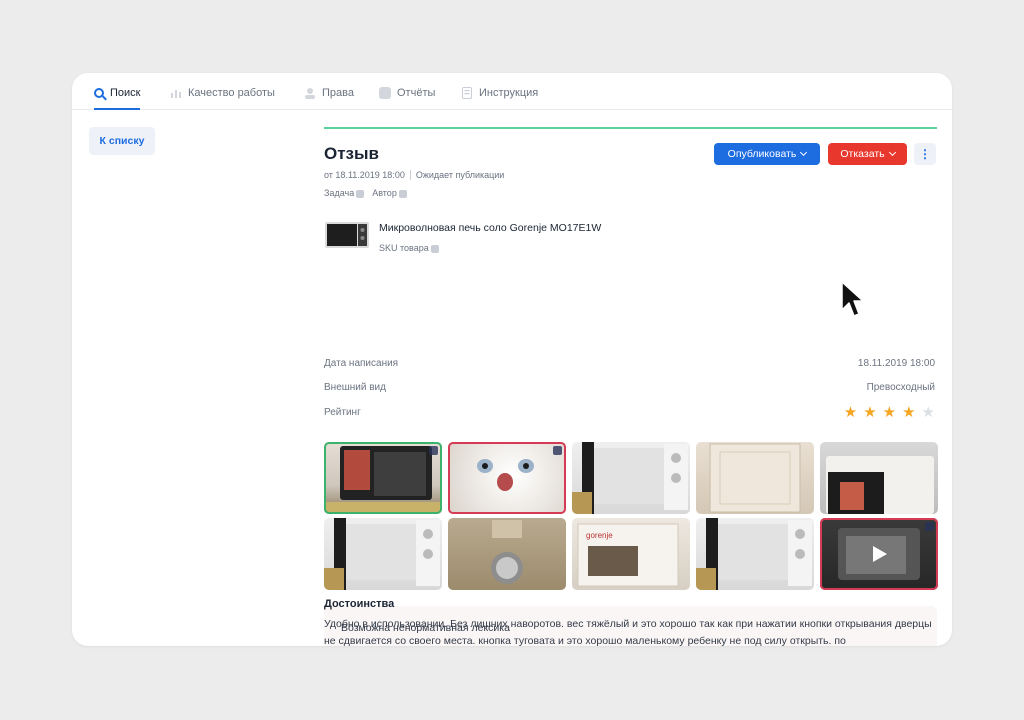 Image resolution: width=1024 pixels, height=720 pixels. I want to click on nav-tab-search: Поиск, so click(117, 98).